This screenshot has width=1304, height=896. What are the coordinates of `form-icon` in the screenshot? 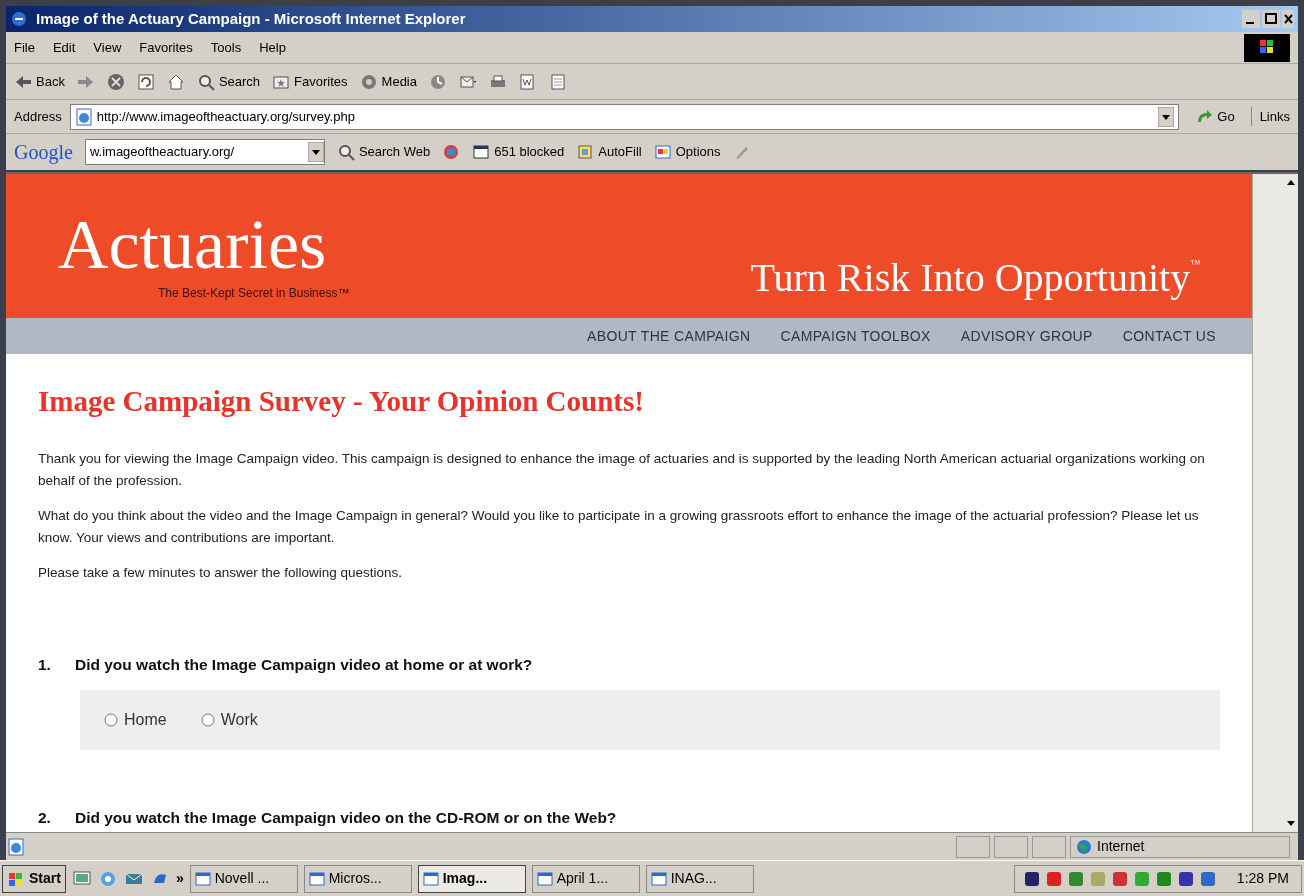 It's located at (585, 152).